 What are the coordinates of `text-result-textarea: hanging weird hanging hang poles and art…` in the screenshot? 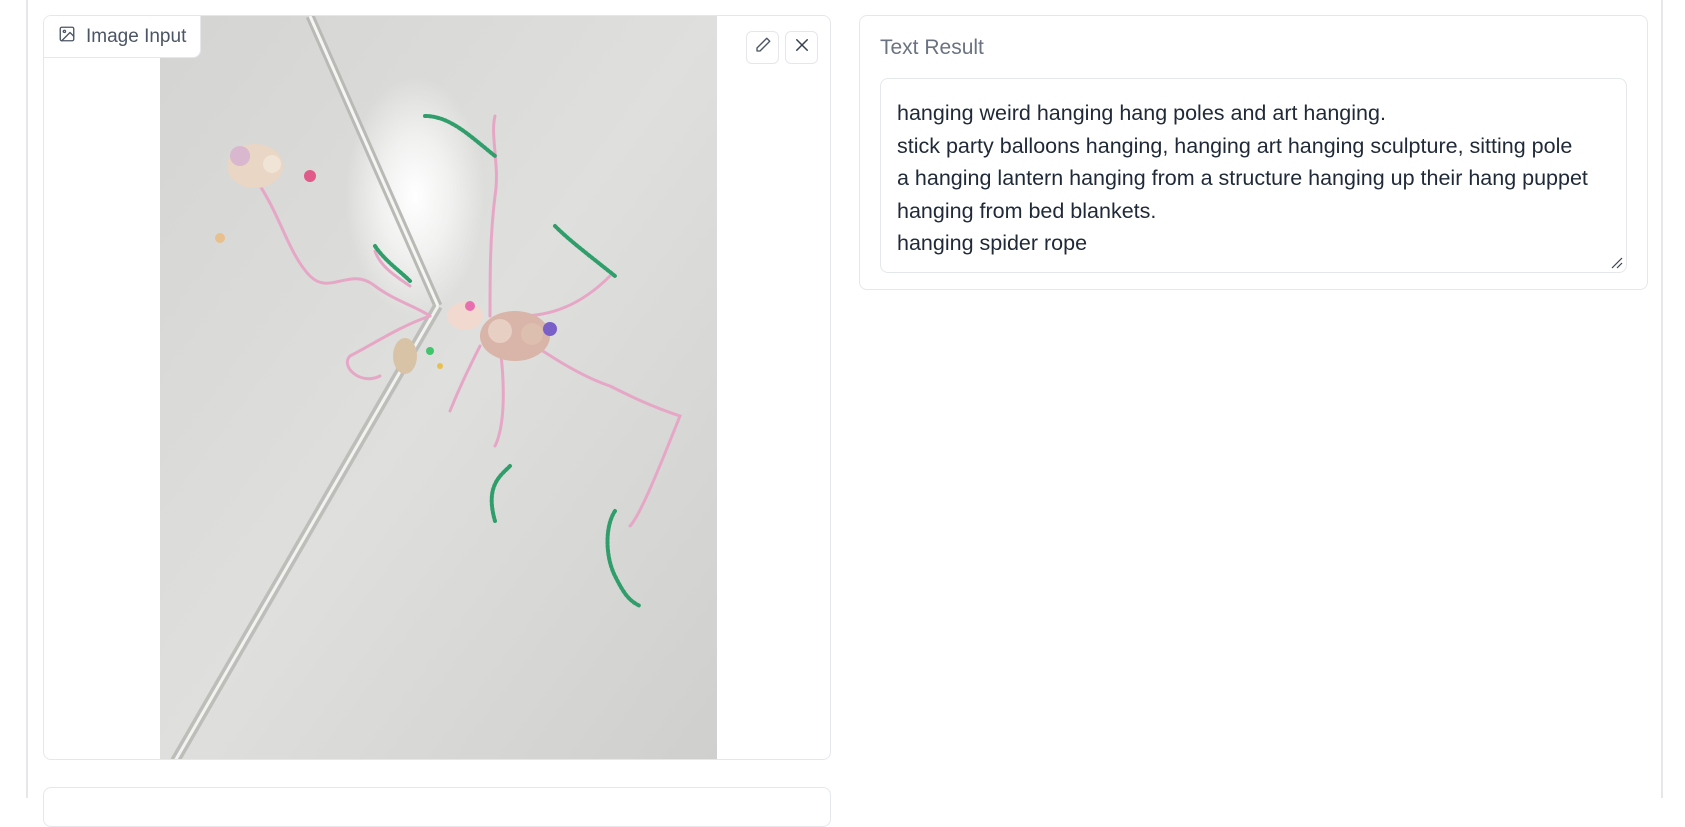 It's located at (1253, 175).